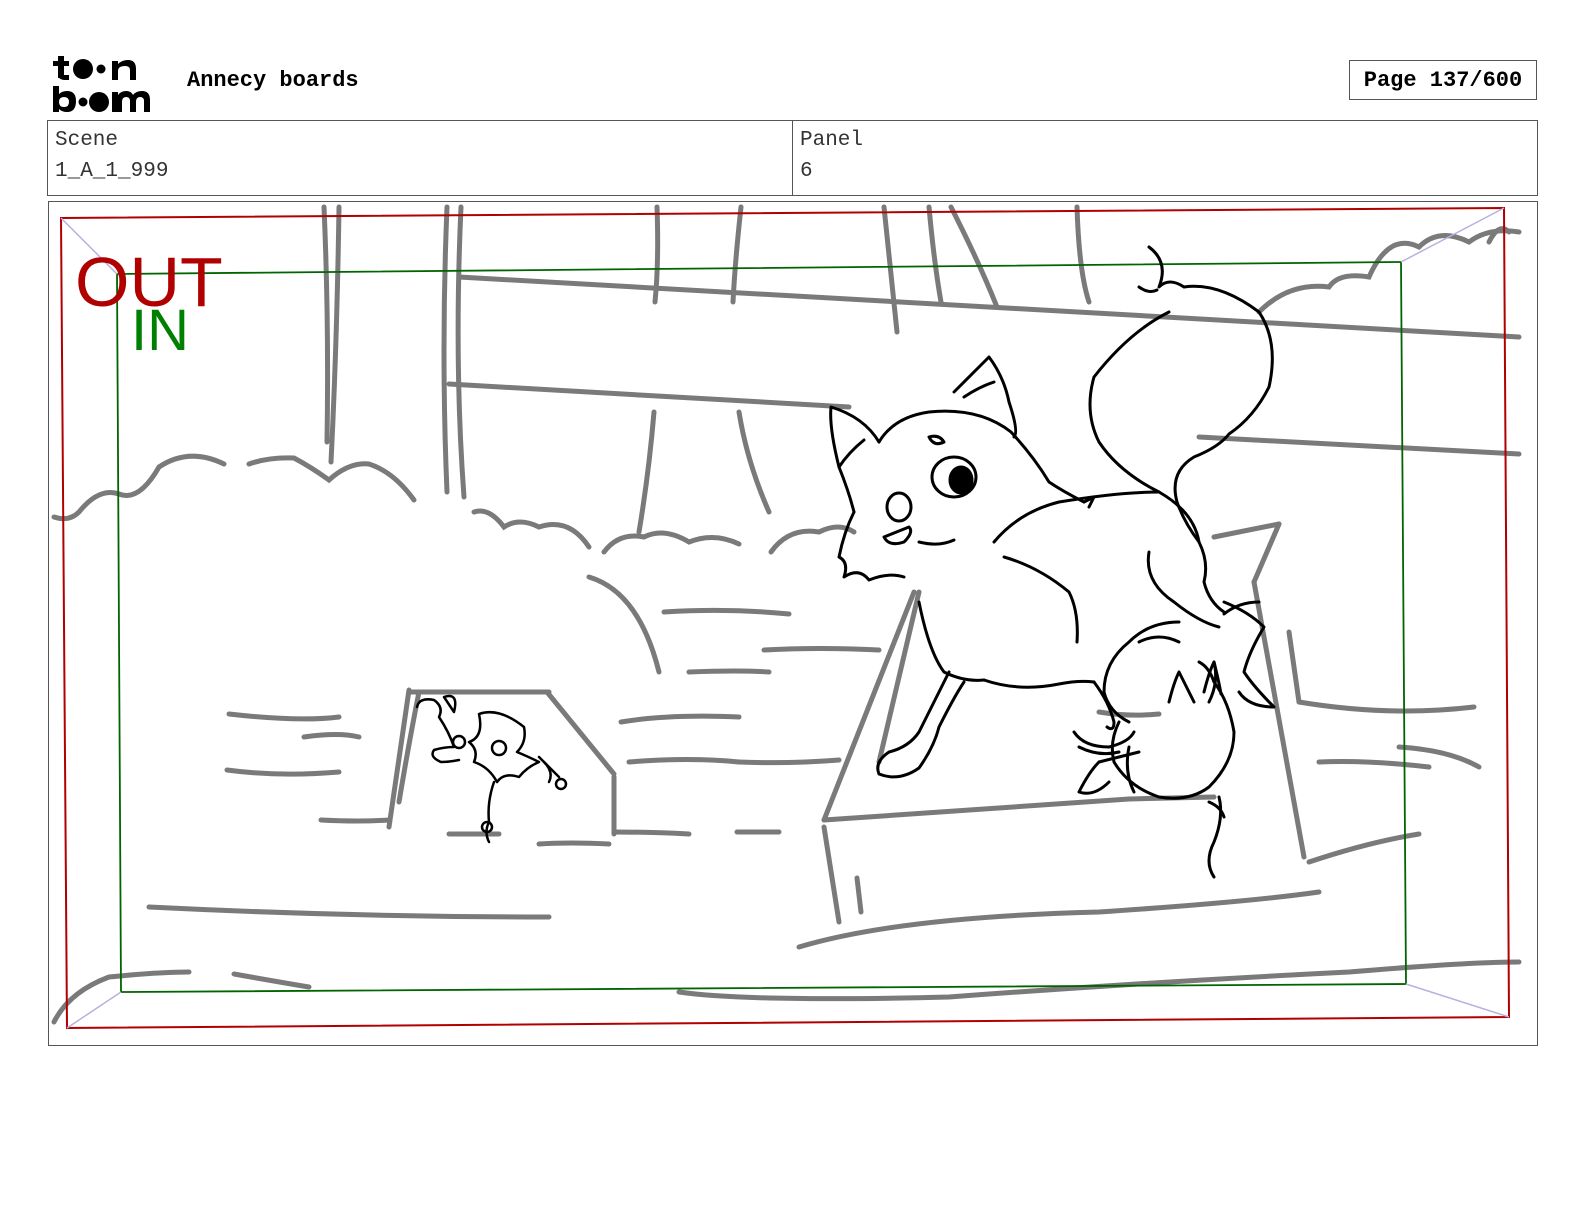 This screenshot has height=1224, width=1584. Describe the element at coordinates (420, 158) in the screenshot. I see `scene-cell: Scene 1_A_1_999` at that location.